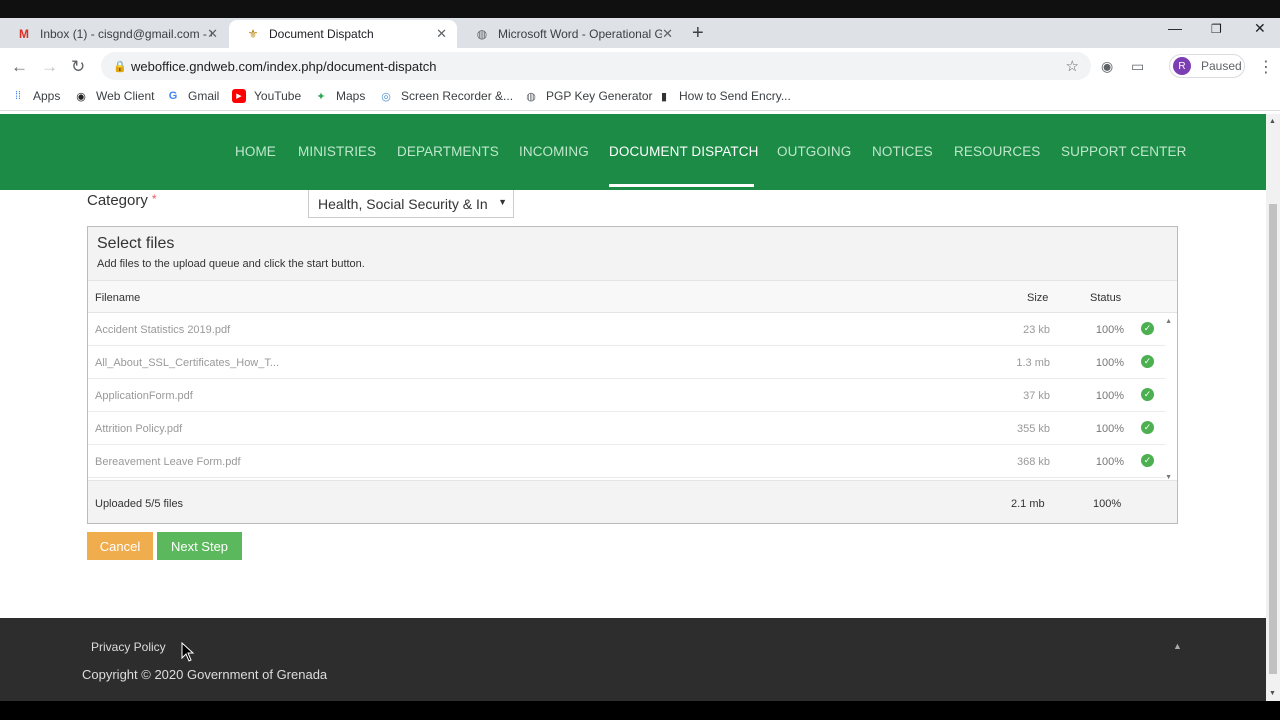 Image resolution: width=1280 pixels, height=720 pixels. What do you see at coordinates (1107, 66) in the screenshot?
I see `extension-icon: ◉` at bounding box center [1107, 66].